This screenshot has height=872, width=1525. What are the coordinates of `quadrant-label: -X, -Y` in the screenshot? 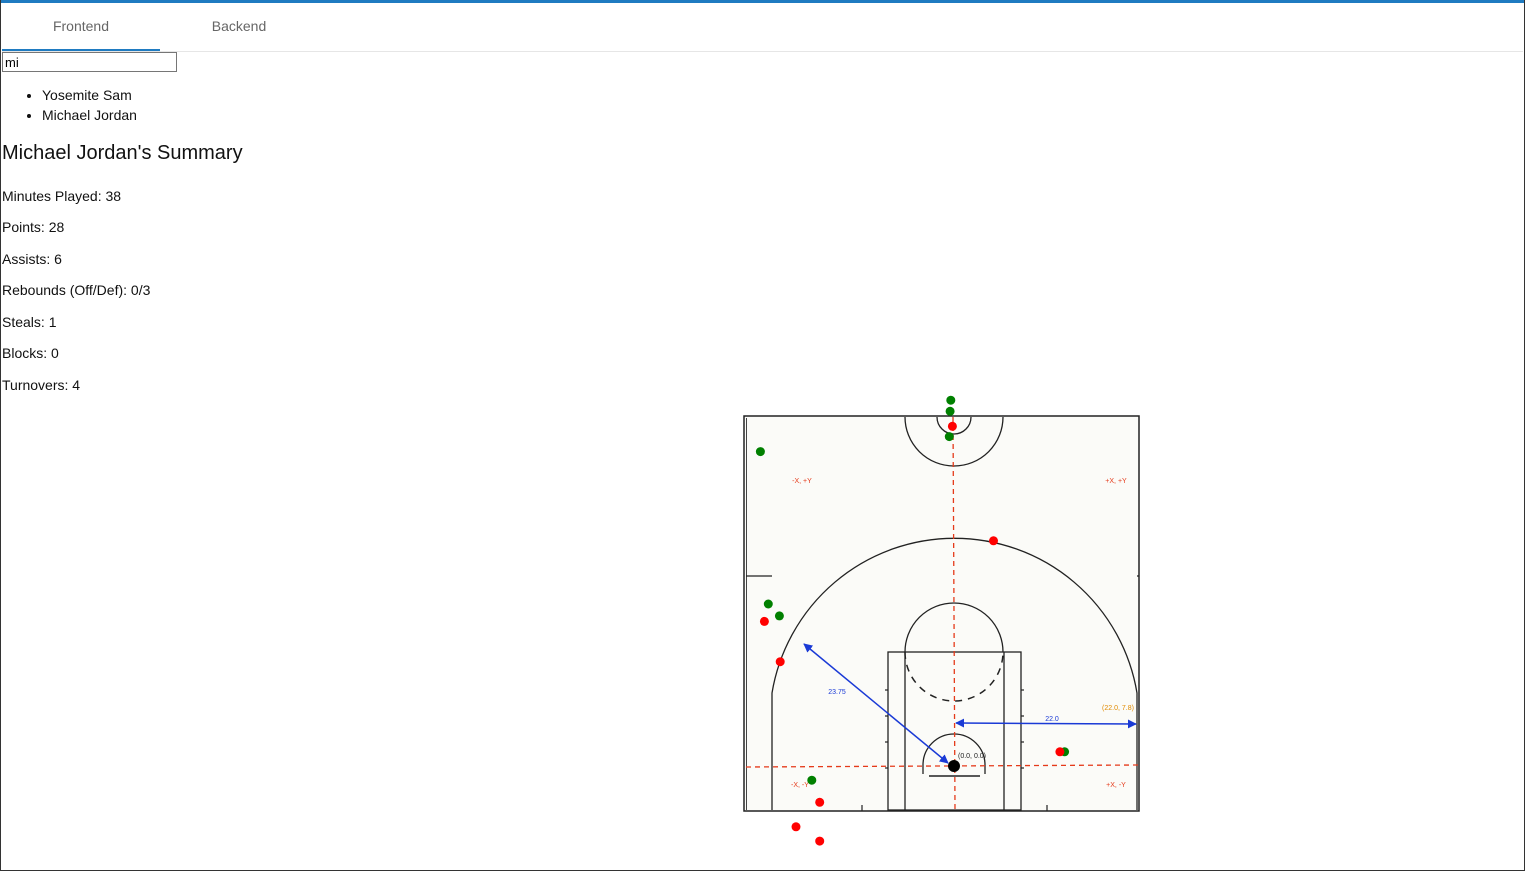 It's located at (800, 785).